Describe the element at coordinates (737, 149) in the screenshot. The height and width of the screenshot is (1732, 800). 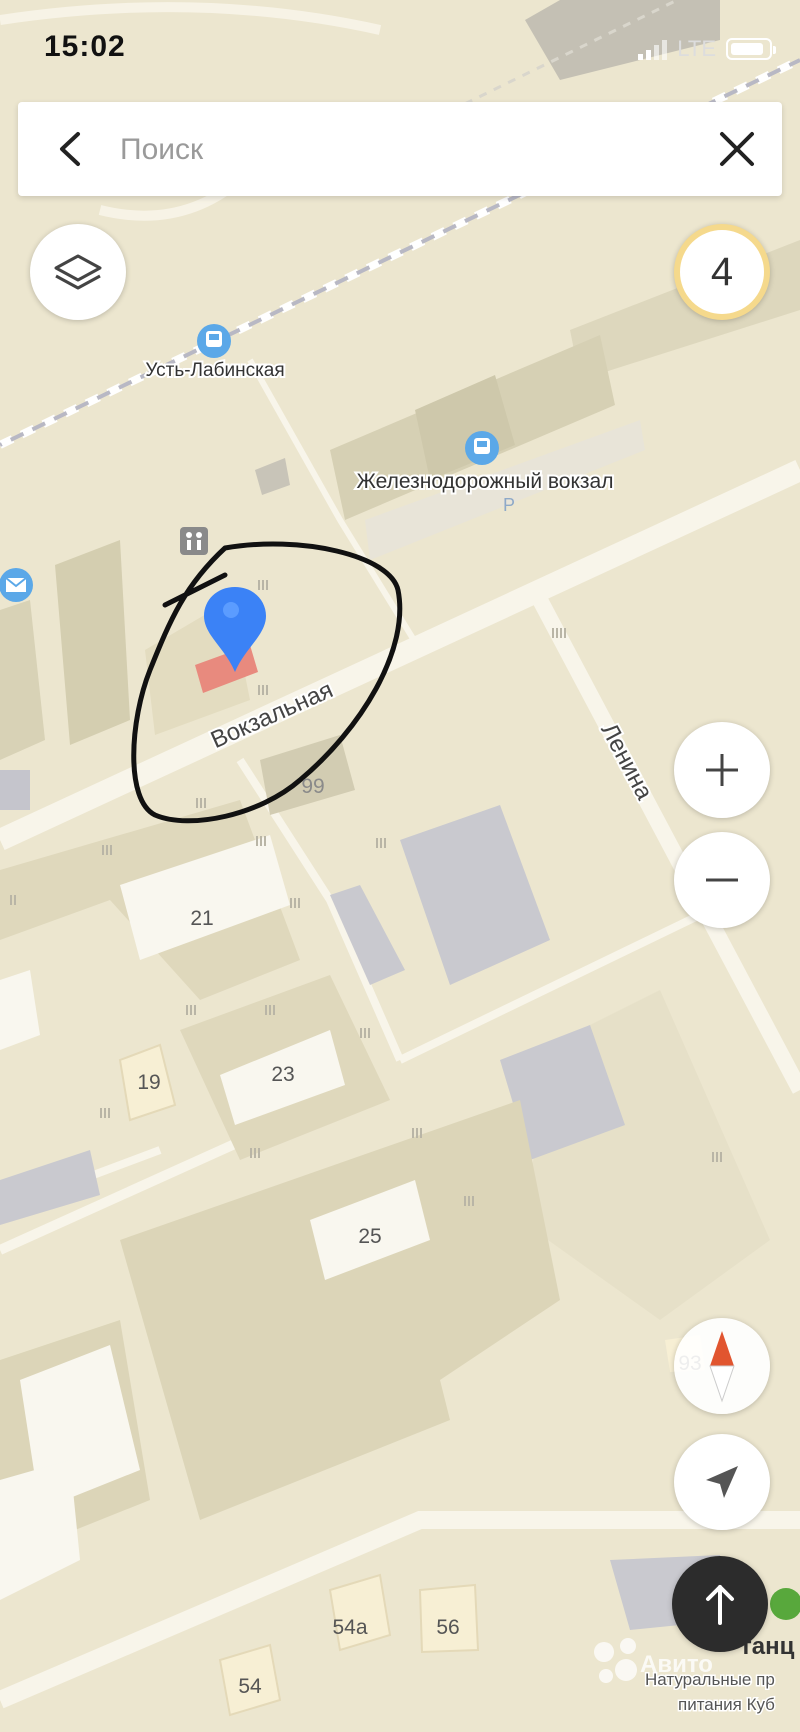
I see `close-icon` at that location.